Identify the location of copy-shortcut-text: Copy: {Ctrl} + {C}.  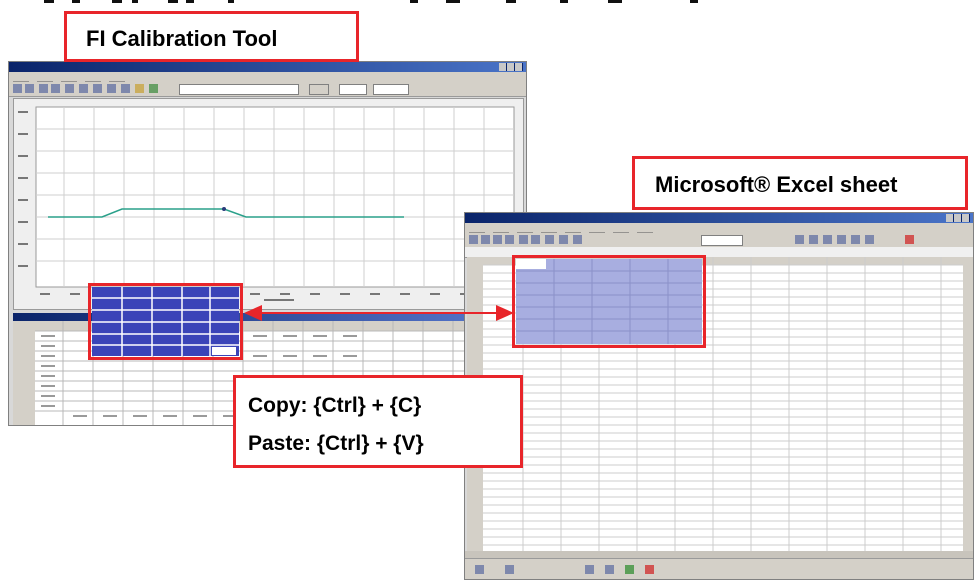
(335, 405).